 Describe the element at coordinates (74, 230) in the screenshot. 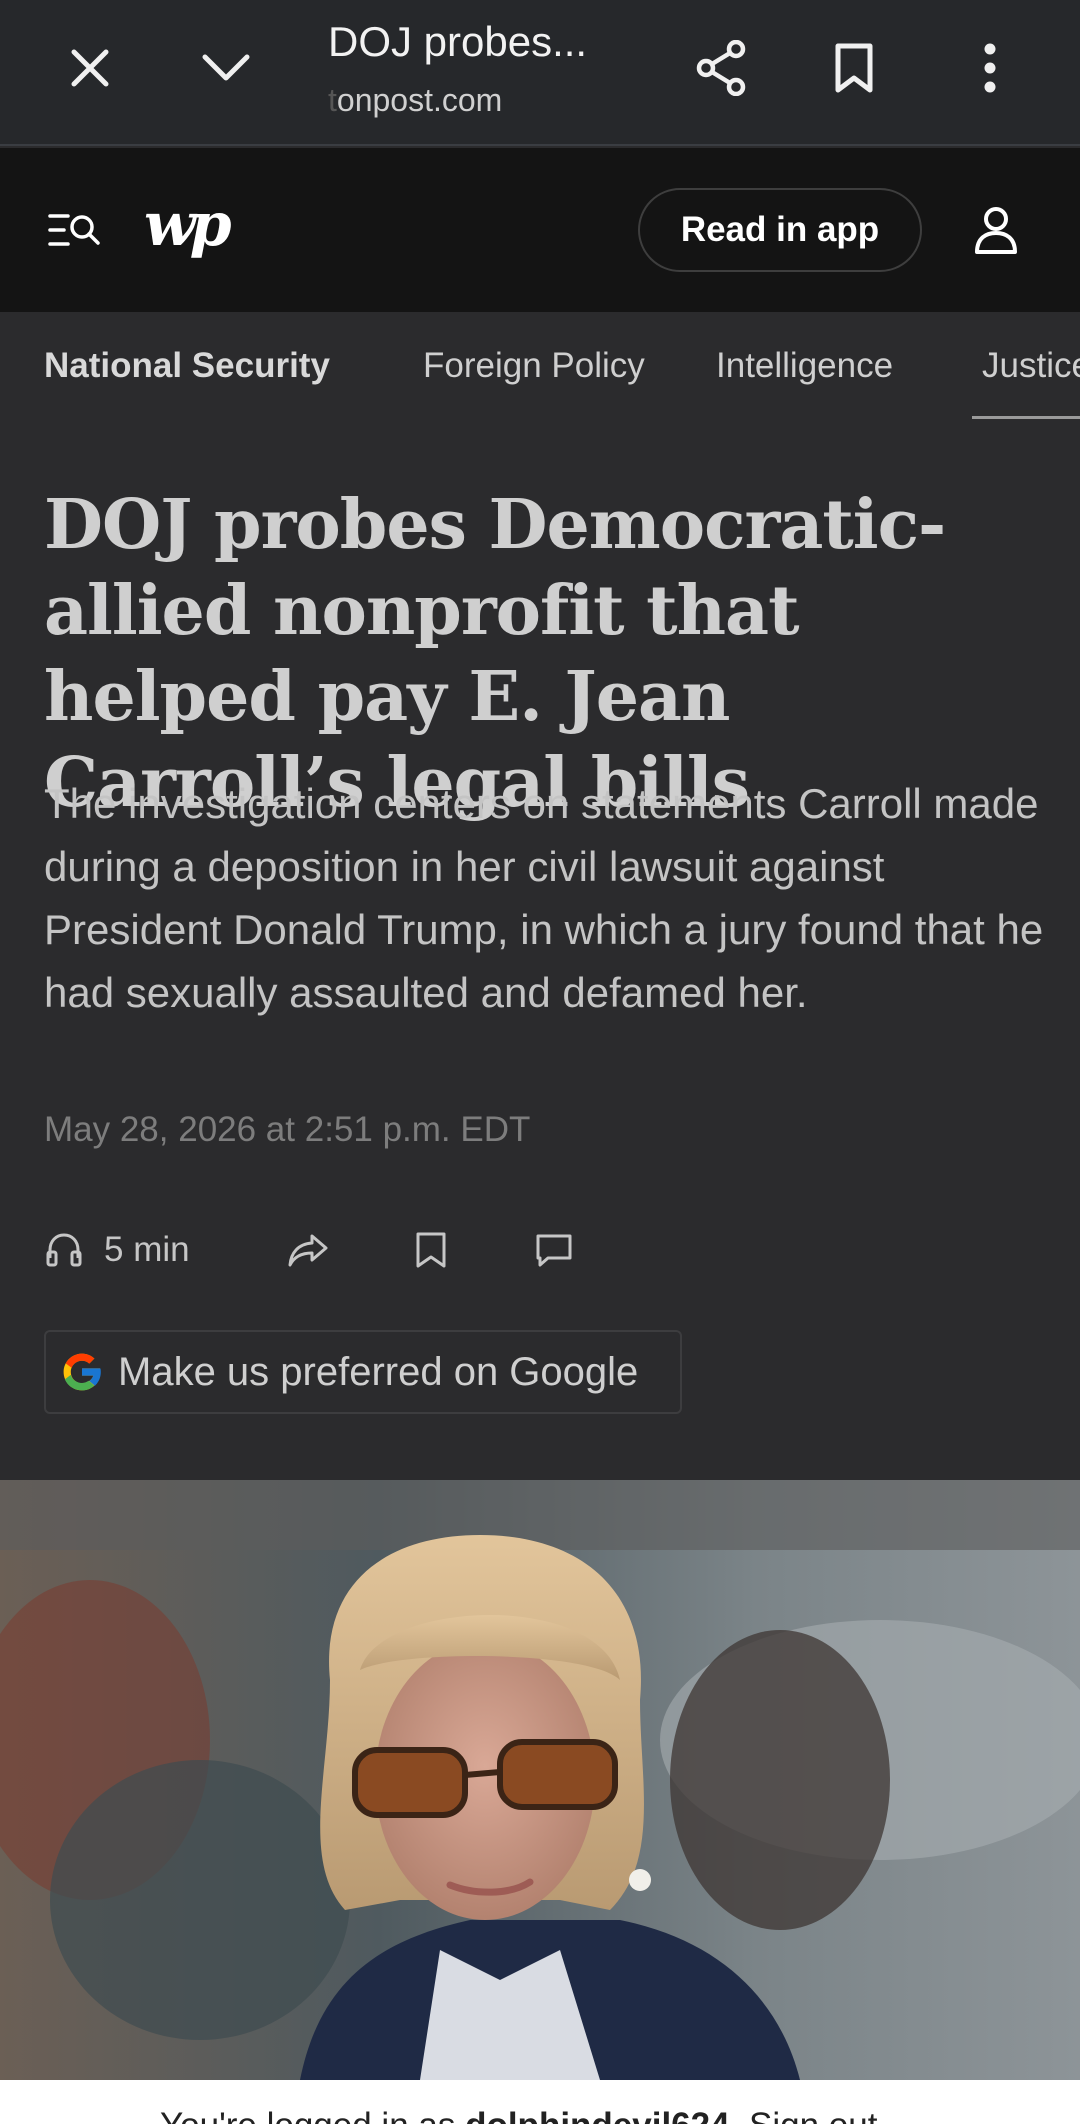

I see `menu-search-icon` at that location.